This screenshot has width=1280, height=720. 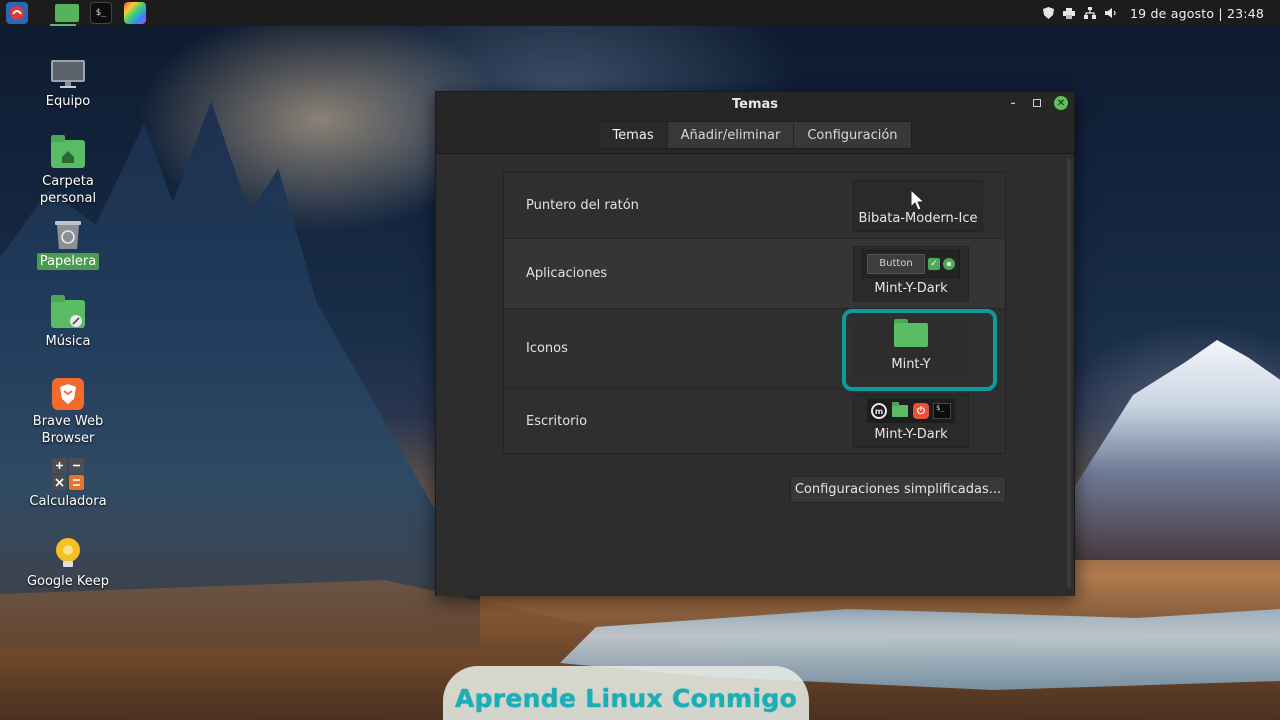 What do you see at coordinates (63, 25) in the screenshot?
I see `active-indicator` at bounding box center [63, 25].